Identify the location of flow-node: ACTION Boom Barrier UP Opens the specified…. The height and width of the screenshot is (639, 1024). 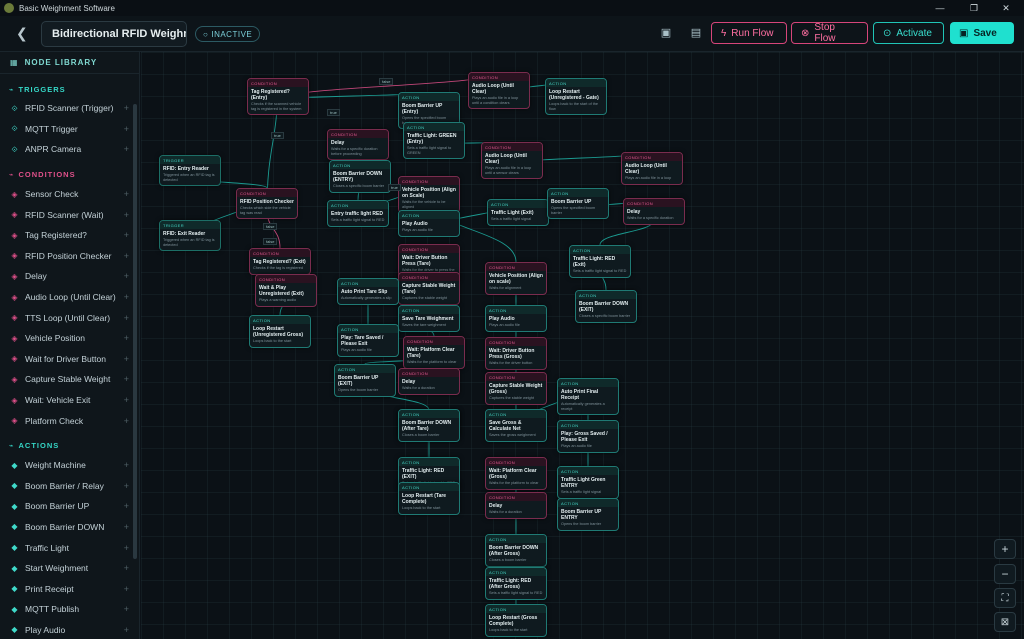
(578, 204).